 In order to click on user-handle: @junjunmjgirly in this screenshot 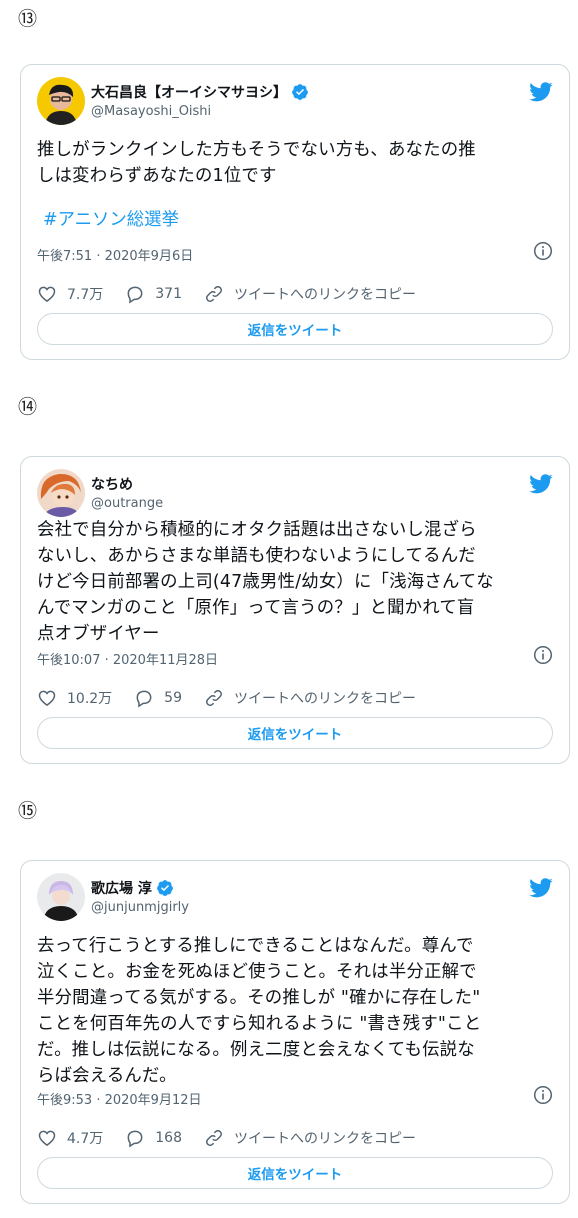, I will do `click(140, 907)`.